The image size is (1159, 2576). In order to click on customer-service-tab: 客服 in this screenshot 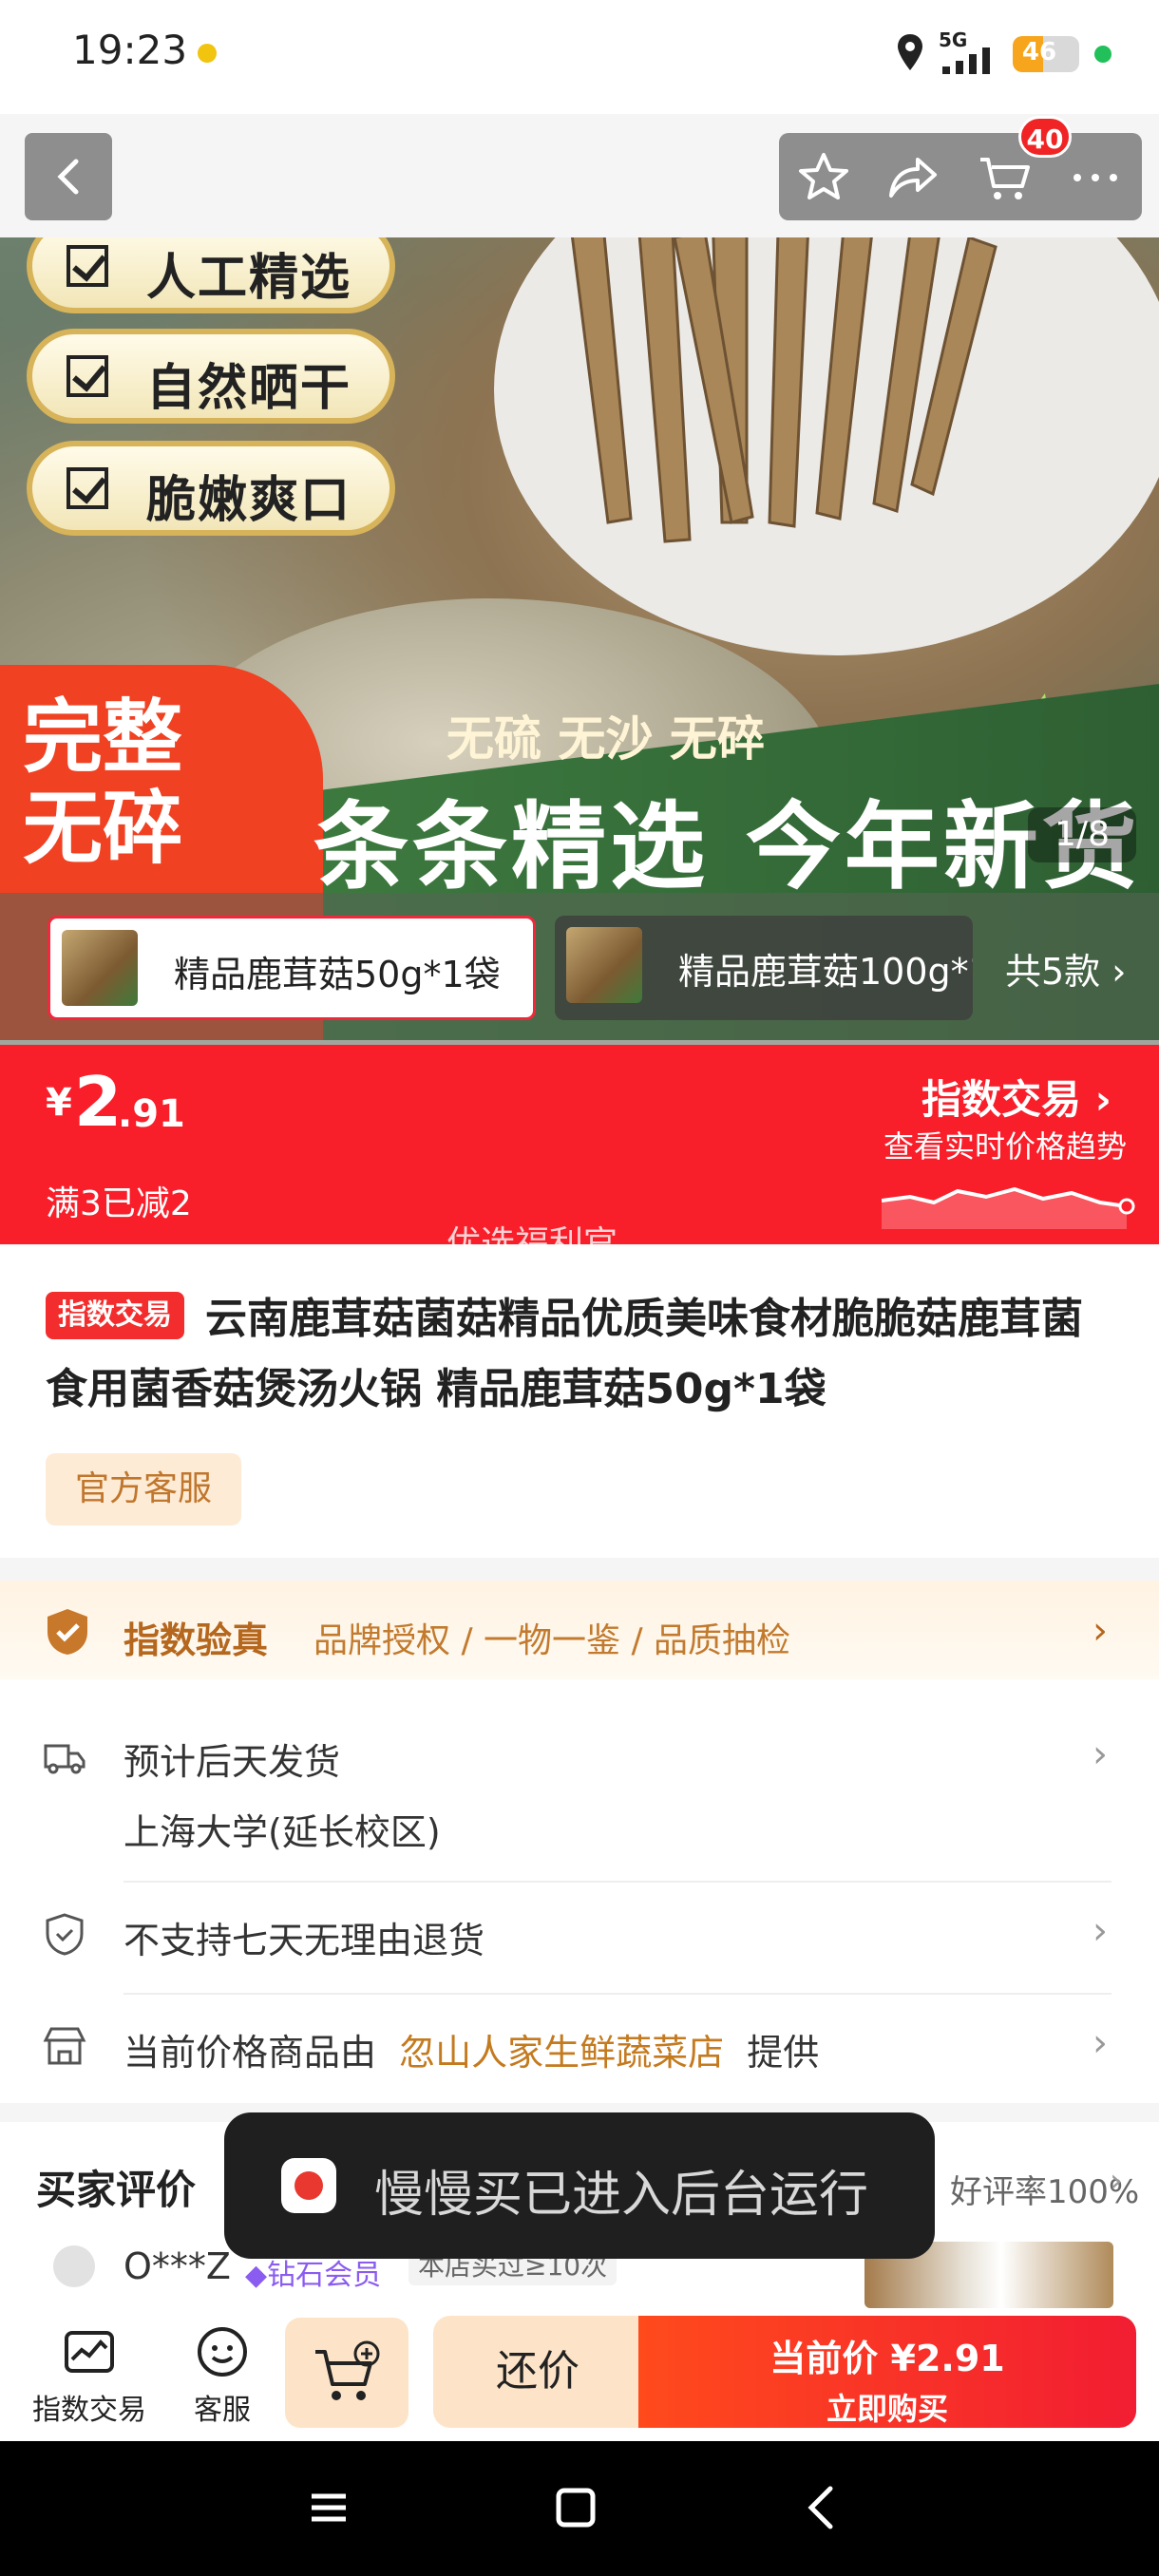, I will do `click(222, 2375)`.